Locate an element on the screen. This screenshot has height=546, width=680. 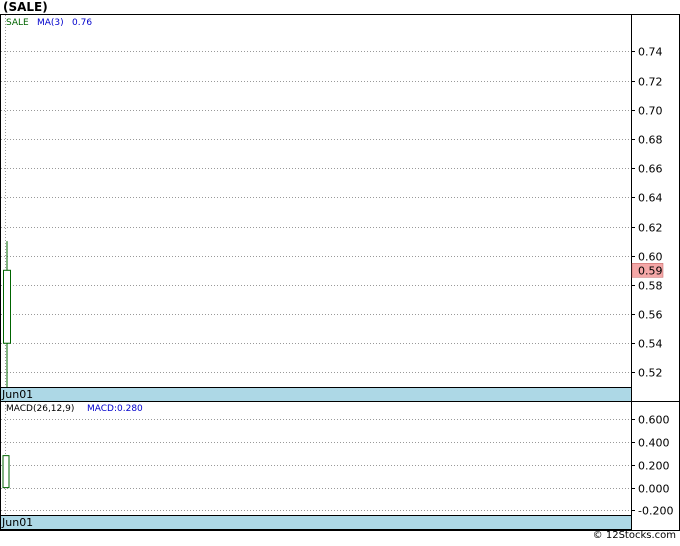
price-date-bar is located at coordinates (316, 394).